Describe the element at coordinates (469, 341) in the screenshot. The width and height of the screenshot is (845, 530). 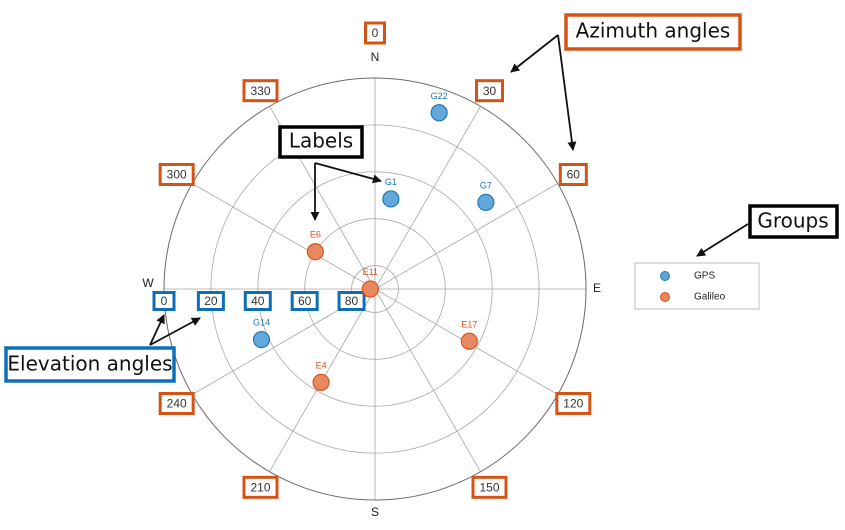
I see `satellite-marker-e17` at that location.